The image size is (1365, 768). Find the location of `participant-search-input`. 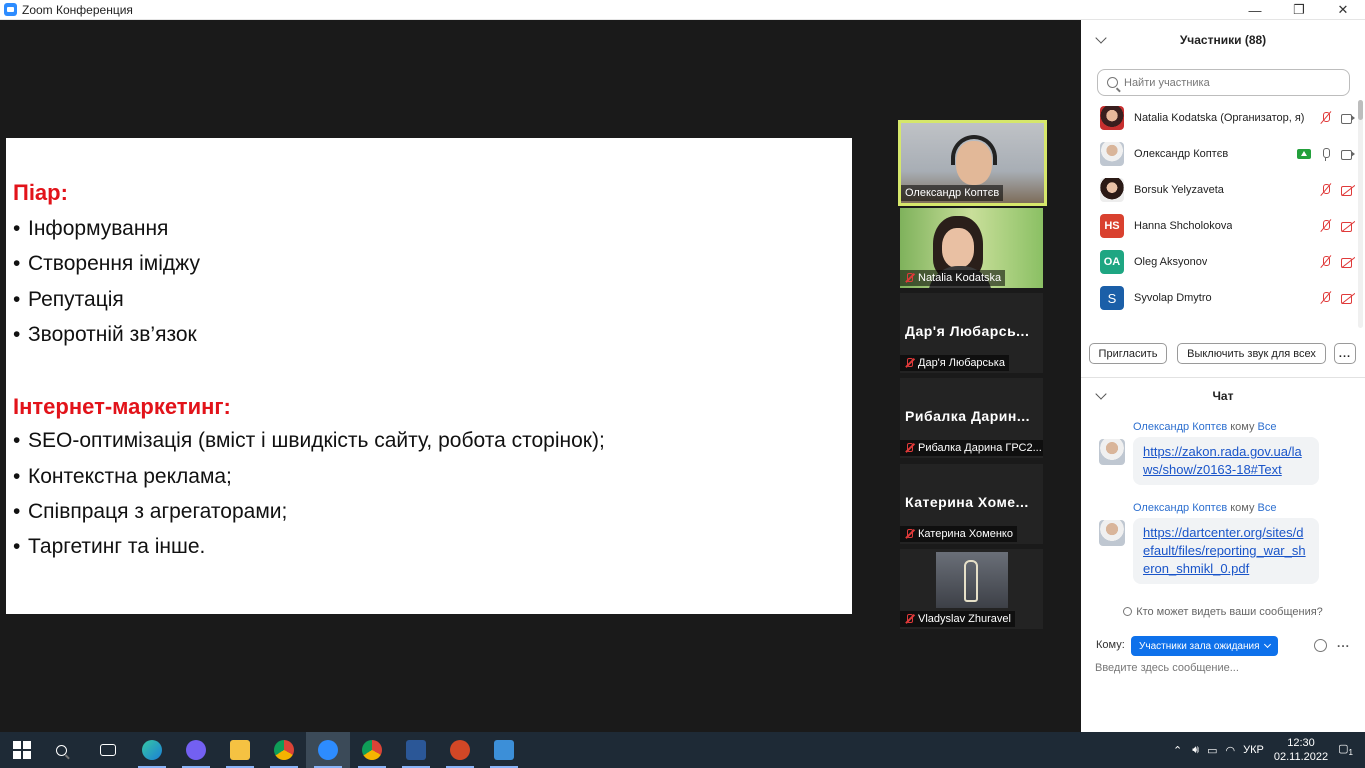

participant-search-input is located at coordinates (1234, 82).